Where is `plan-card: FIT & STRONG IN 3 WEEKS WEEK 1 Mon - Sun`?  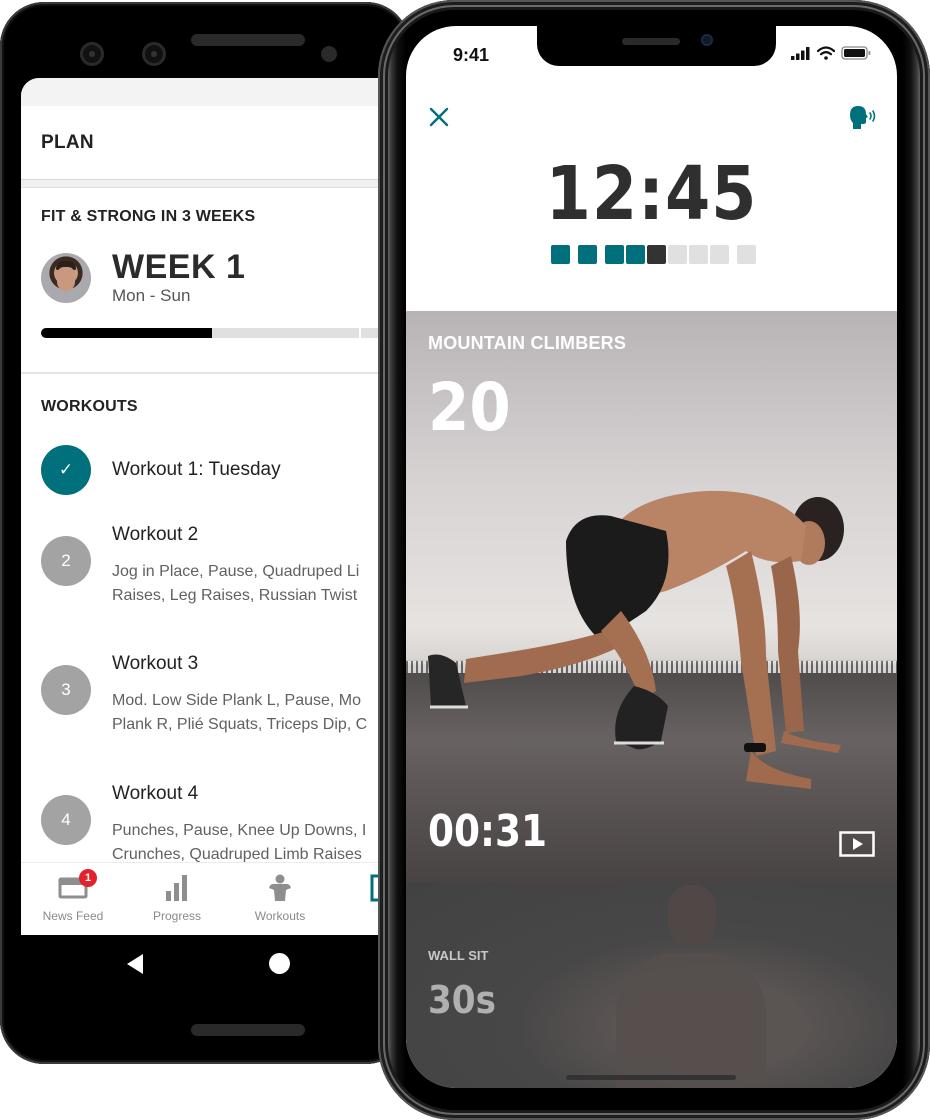 plan-card: FIT & STRONG IN 3 WEEKS WEEK 1 Mon - Sun is located at coordinates (211, 281).